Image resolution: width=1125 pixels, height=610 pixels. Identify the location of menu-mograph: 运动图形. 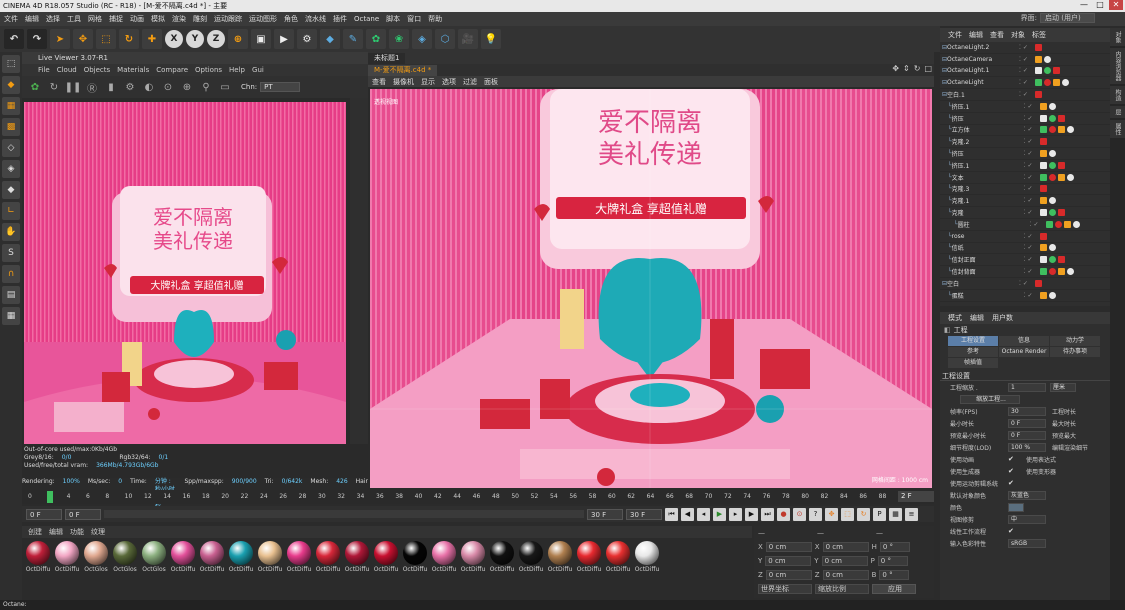
(263, 19).